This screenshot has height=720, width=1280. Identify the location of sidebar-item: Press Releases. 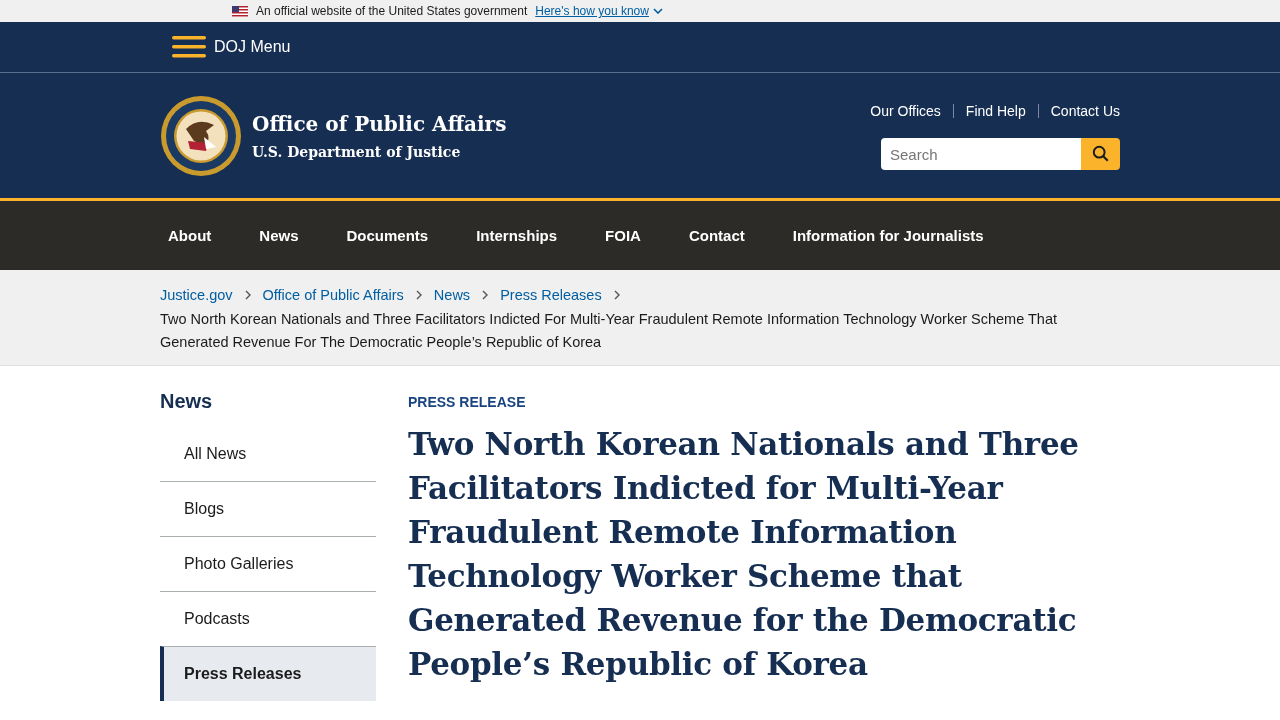
(268, 673).